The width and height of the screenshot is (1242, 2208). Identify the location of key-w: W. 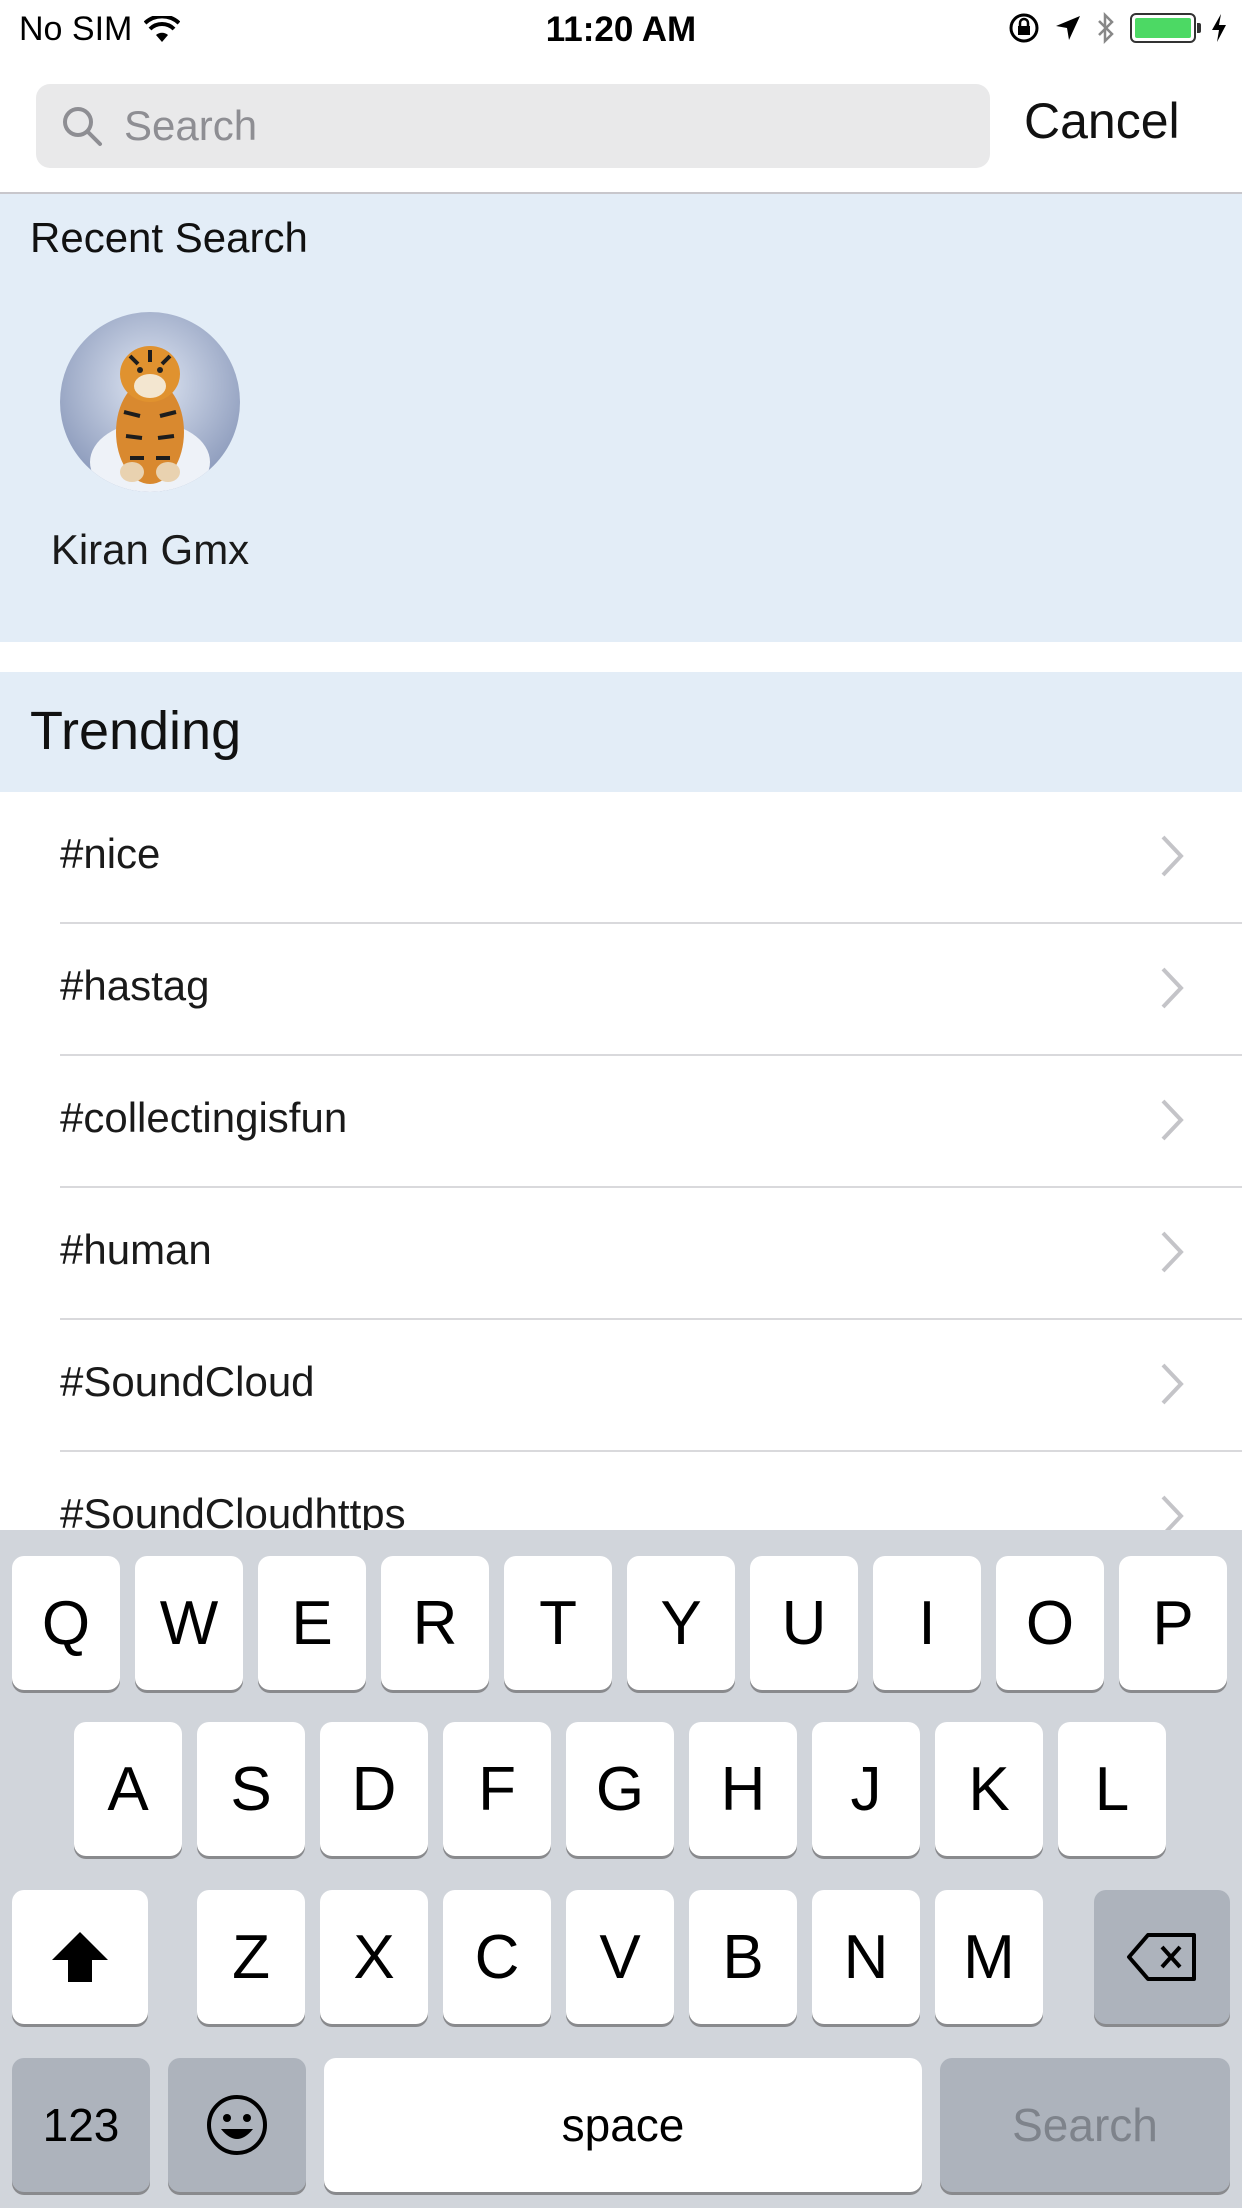
(189, 1623).